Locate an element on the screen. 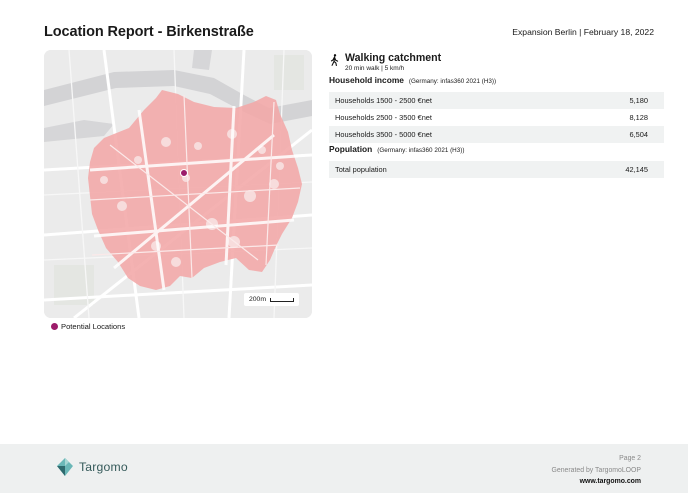 This screenshot has width=688, height=493. report-meta: Expansion Berlin | February 18, 2022 is located at coordinates (583, 32).